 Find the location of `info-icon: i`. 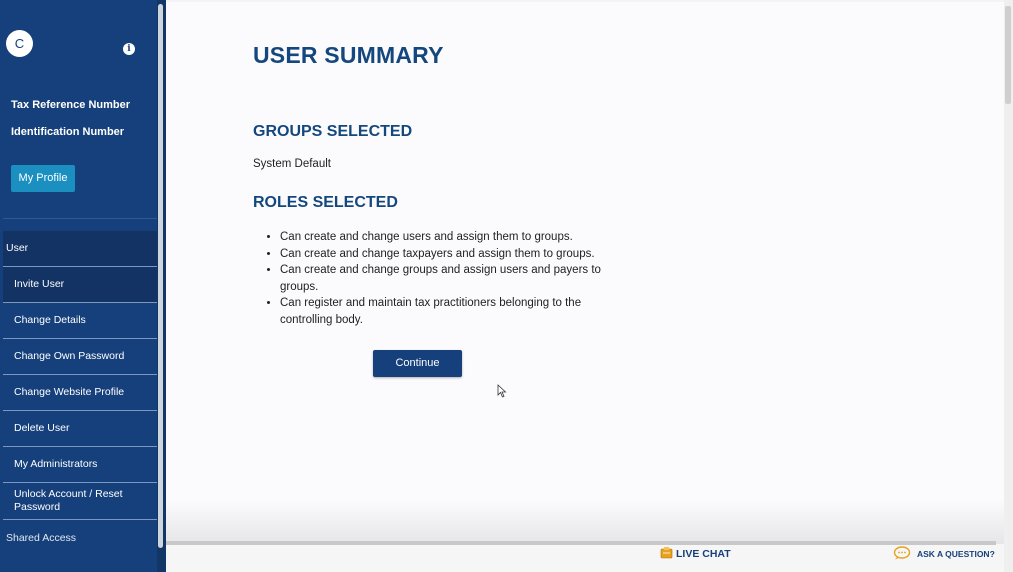

info-icon: i is located at coordinates (129, 49).